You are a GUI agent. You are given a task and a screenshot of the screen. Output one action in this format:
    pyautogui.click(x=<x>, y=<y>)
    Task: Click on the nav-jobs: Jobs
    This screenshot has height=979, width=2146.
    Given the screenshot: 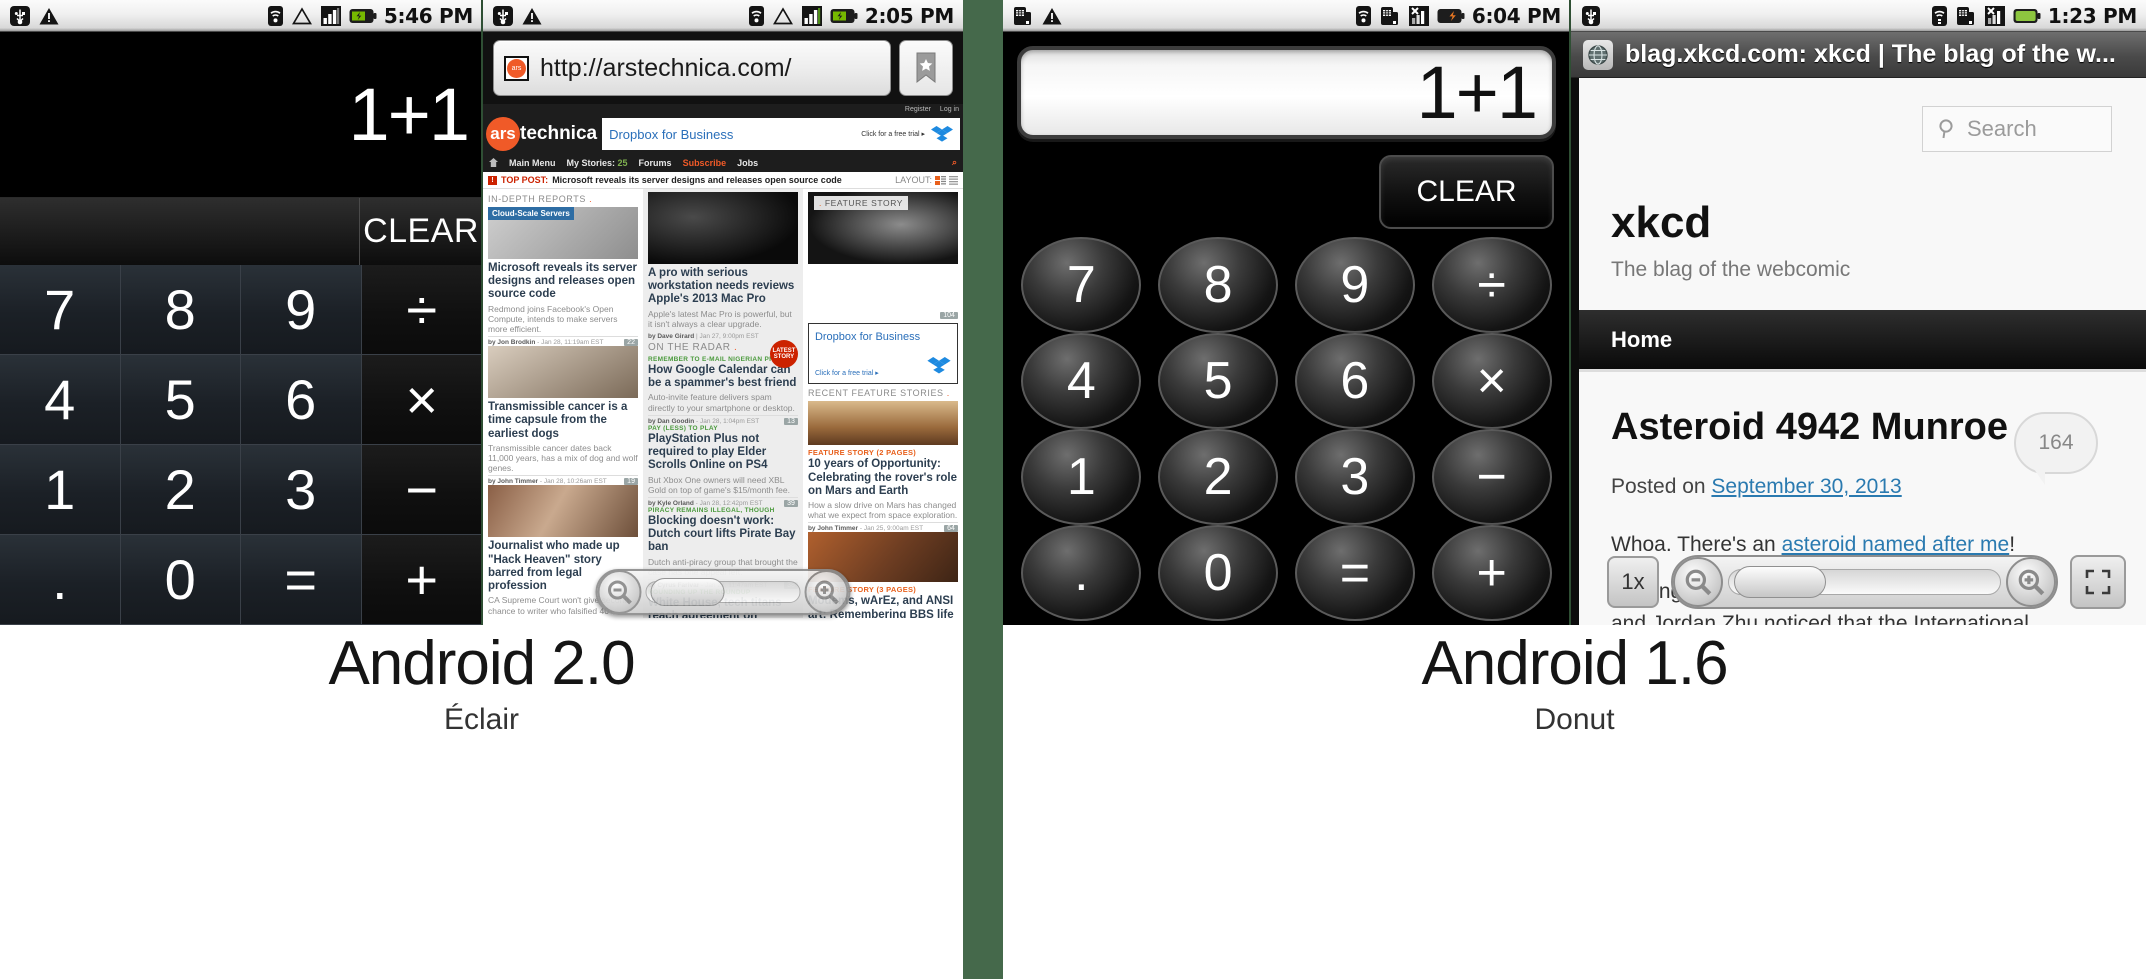 What is the action you would take?
    pyautogui.click(x=747, y=163)
    